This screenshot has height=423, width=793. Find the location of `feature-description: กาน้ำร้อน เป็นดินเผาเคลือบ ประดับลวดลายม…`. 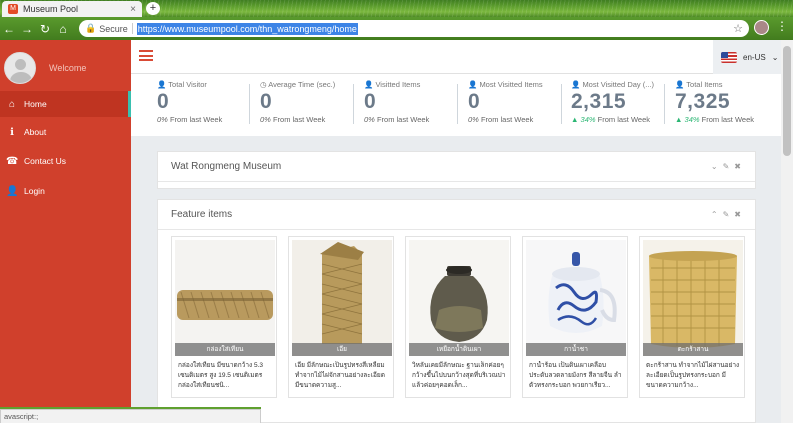

feature-description: กาน้ำร้อน เป็นดินเผาเคลือบ ประดับลวดลายม… is located at coordinates (575, 375).